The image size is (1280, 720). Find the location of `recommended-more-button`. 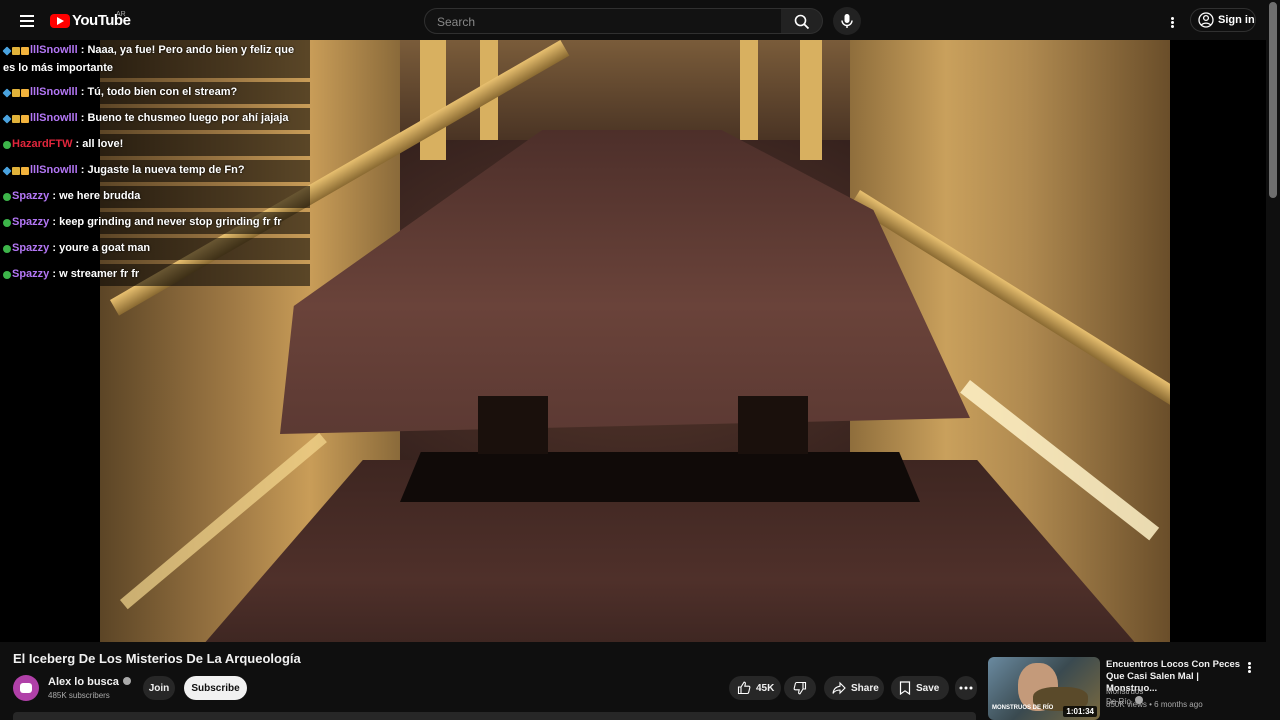

recommended-more-button is located at coordinates (1249, 667).